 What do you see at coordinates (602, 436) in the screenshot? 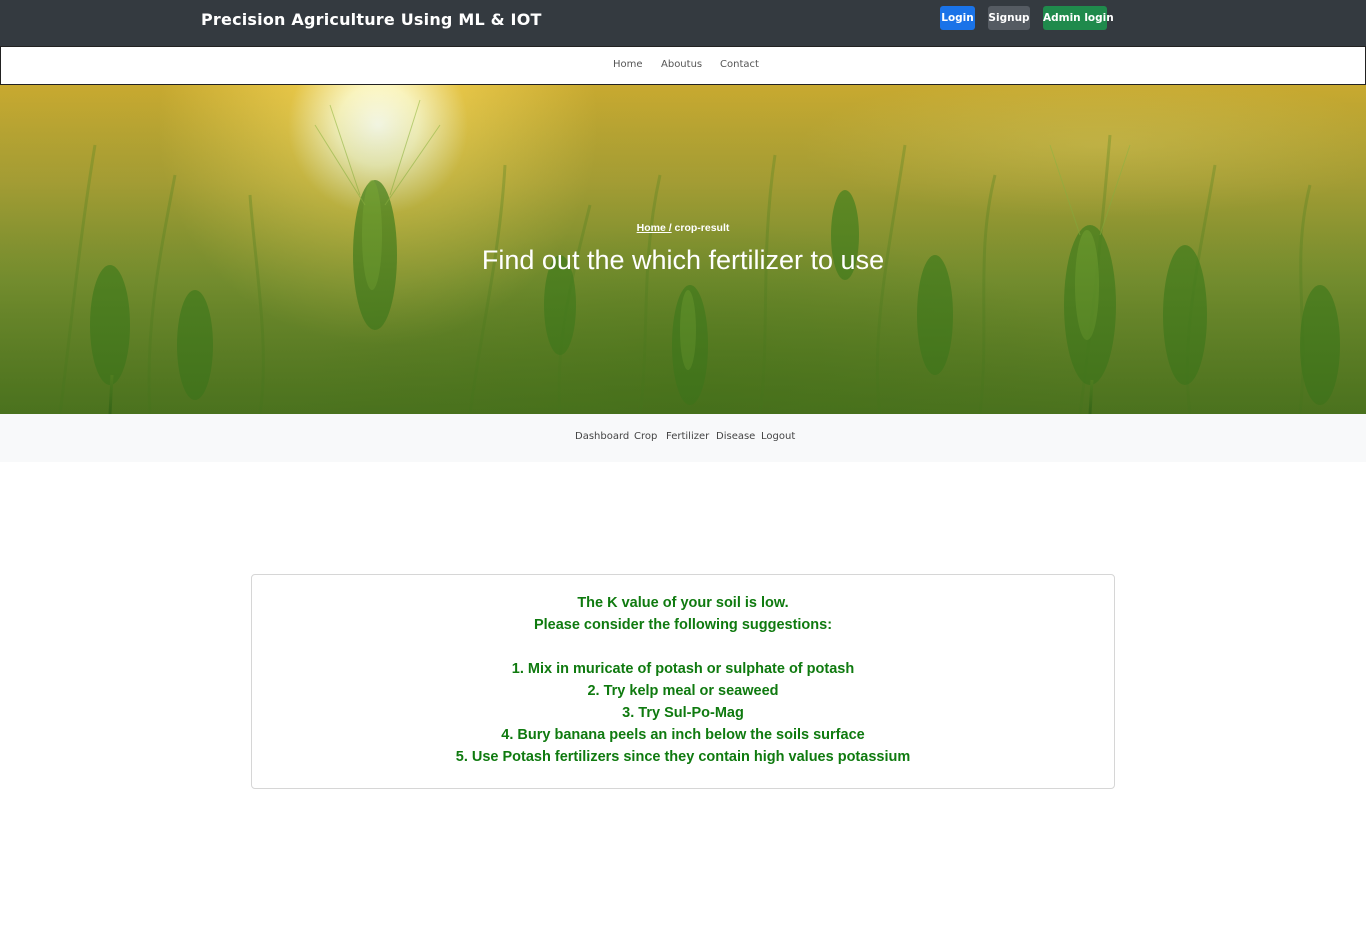
I see `subnav-item-dashboard: Dashboard` at bounding box center [602, 436].